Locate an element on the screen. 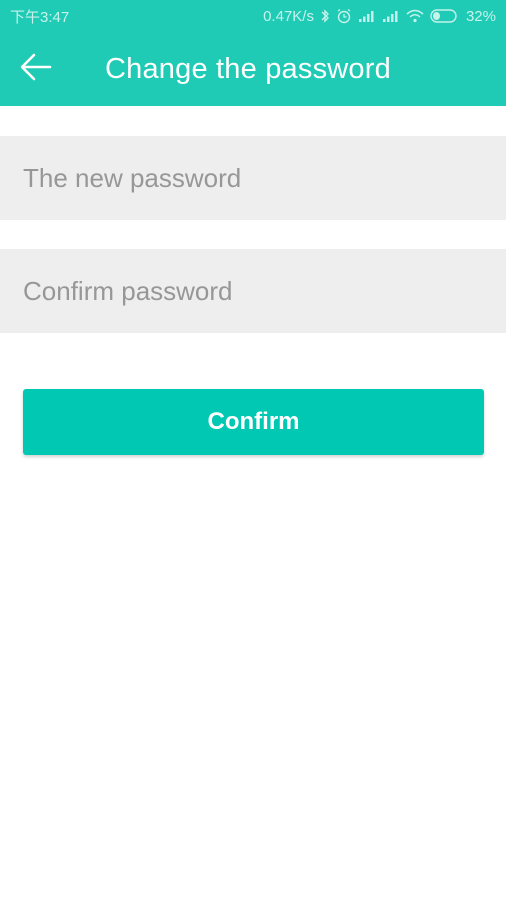  bluetooth-icon is located at coordinates (325, 16).